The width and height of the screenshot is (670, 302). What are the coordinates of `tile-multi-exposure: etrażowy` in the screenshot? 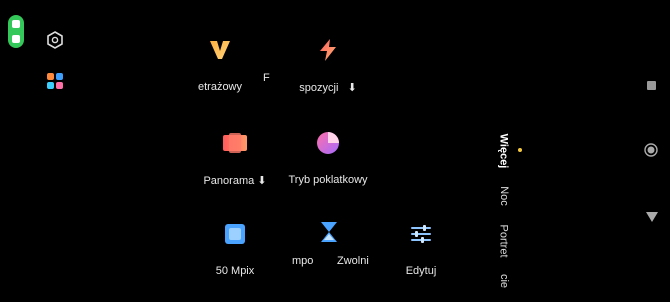 It's located at (220, 64).